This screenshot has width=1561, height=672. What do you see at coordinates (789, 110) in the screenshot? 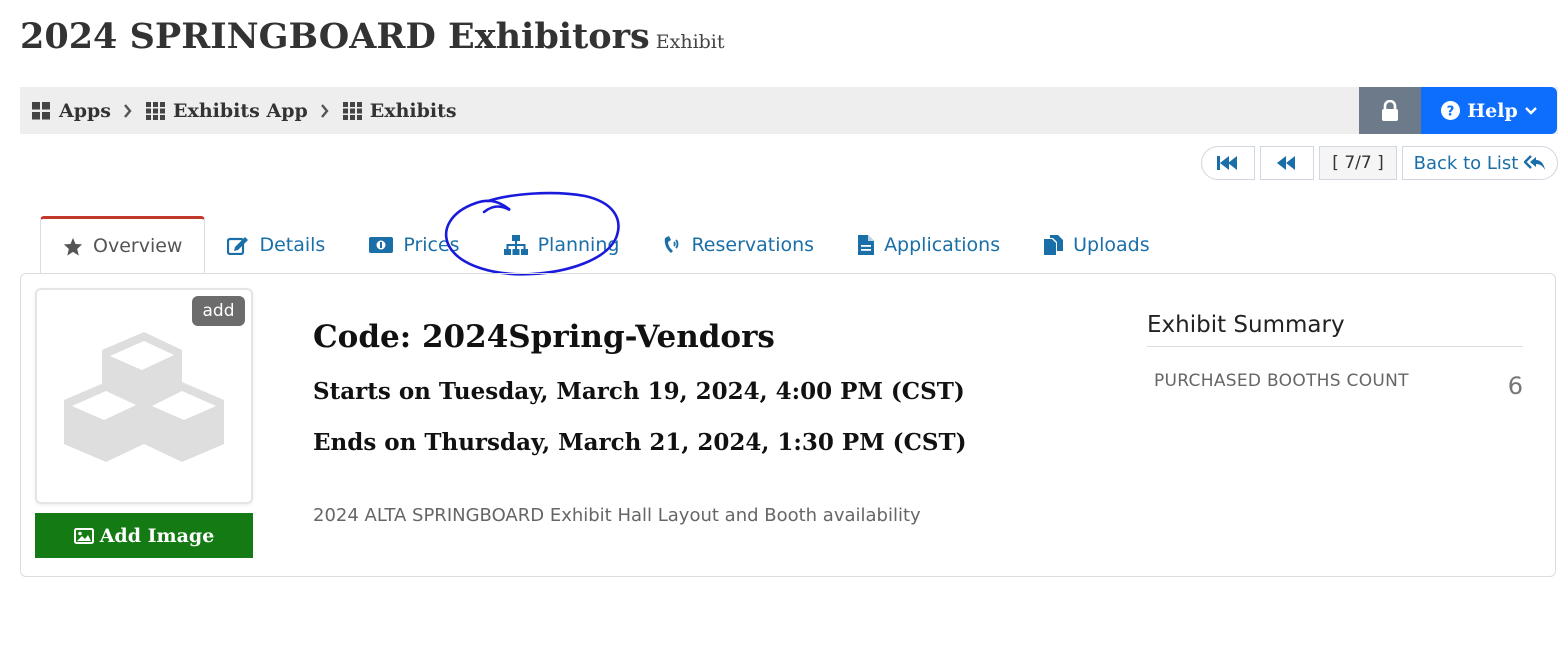
I see `breadcrumb-bar: Apps Exhibits App Exhibits ? Help` at bounding box center [789, 110].